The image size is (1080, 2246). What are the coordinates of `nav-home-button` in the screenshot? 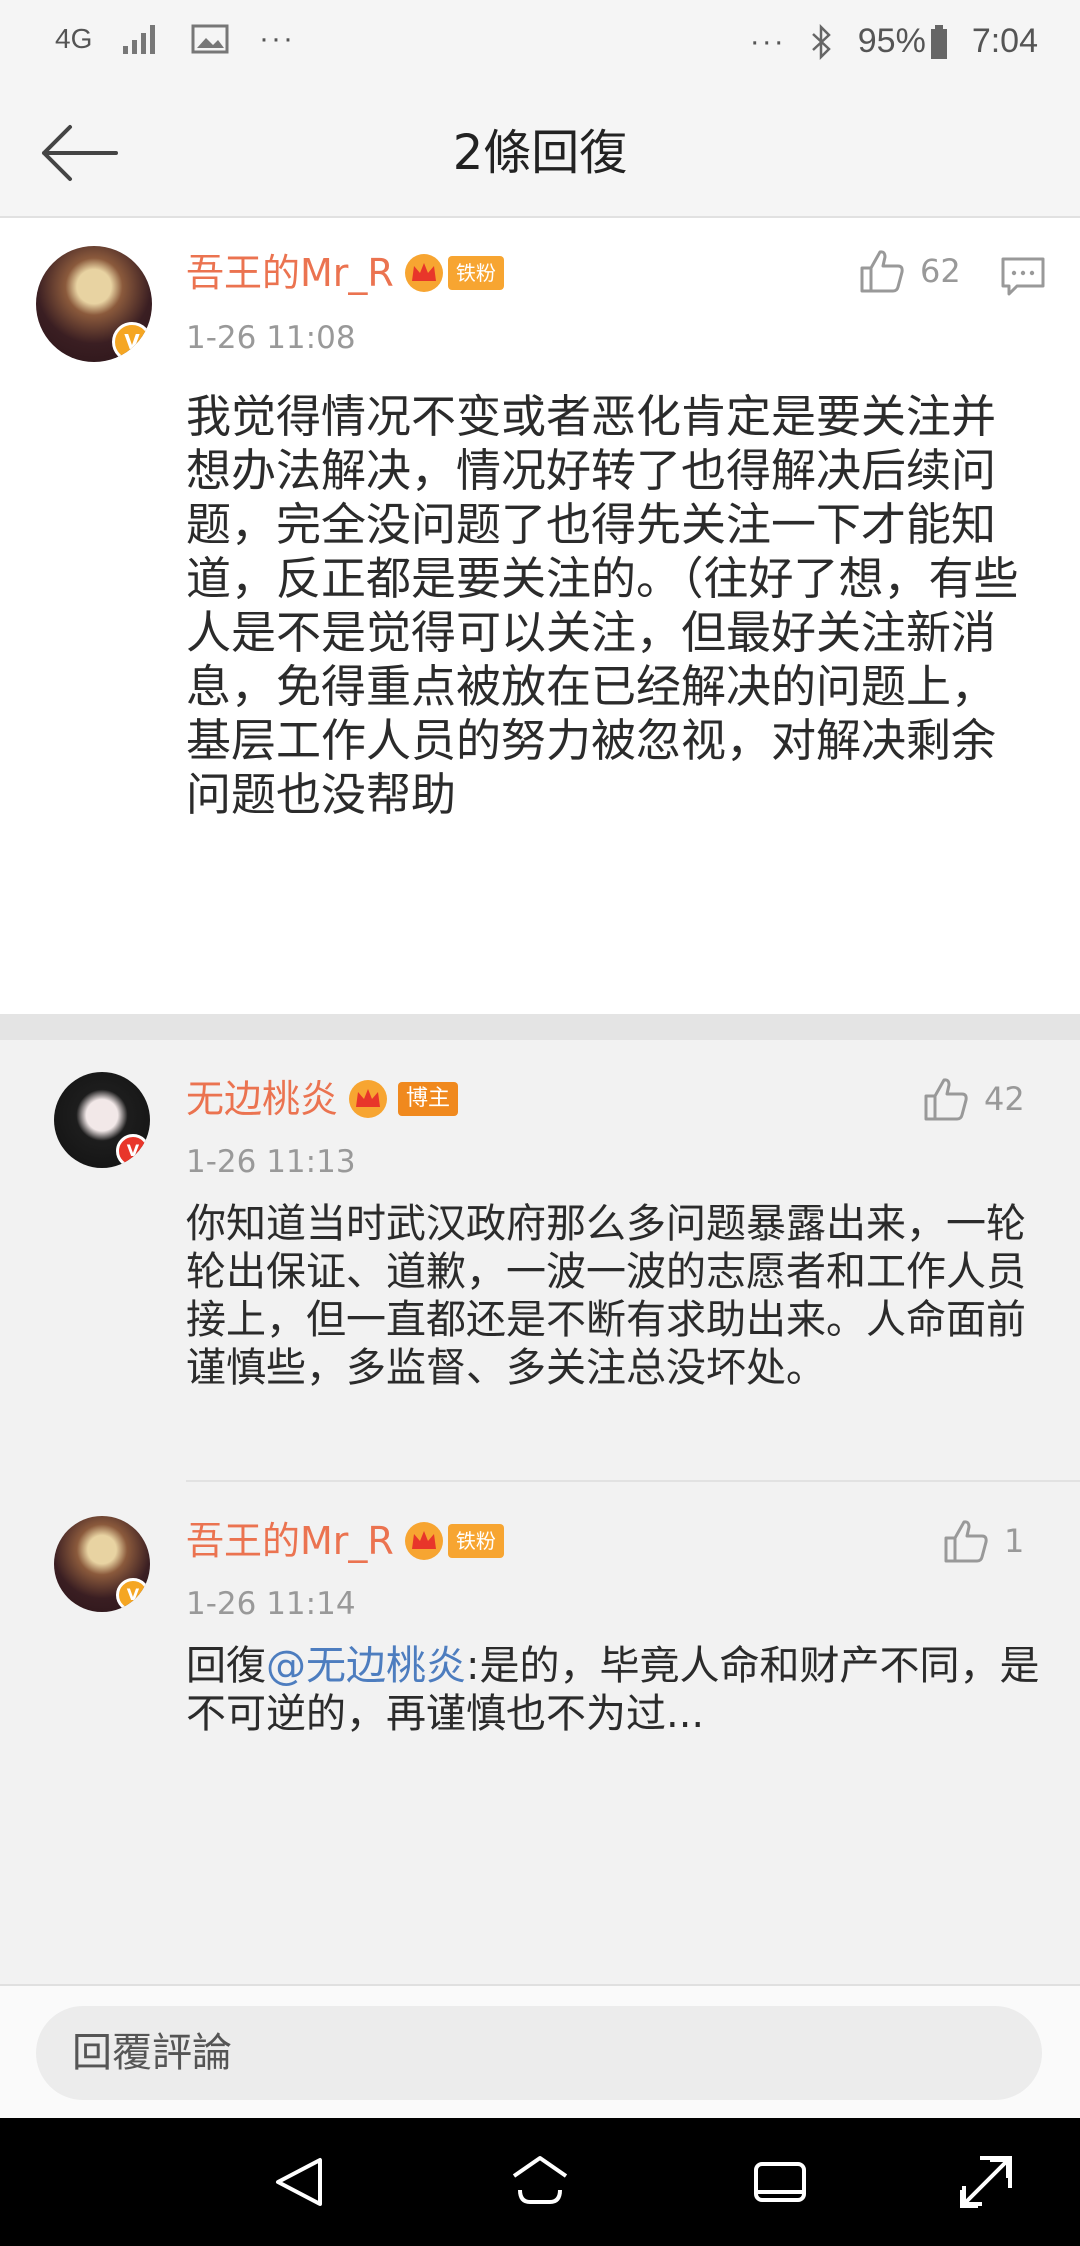 It's located at (540, 2182).